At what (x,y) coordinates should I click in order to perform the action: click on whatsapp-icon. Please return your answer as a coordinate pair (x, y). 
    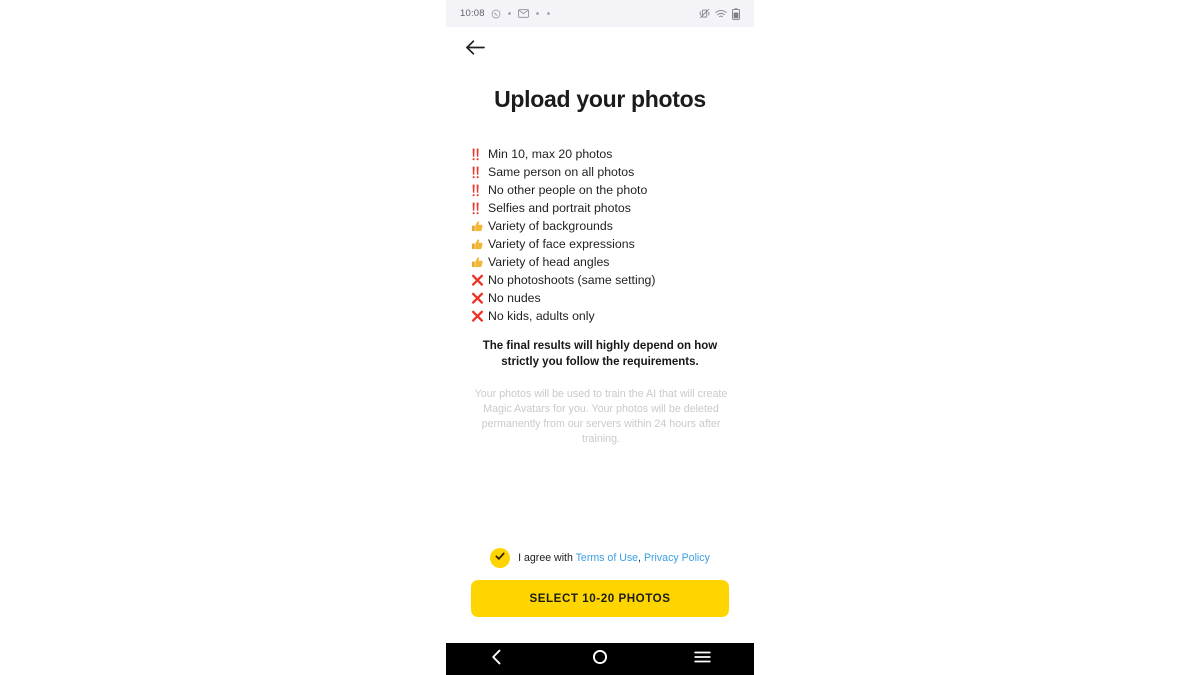
    Looking at the image, I should click on (496, 14).